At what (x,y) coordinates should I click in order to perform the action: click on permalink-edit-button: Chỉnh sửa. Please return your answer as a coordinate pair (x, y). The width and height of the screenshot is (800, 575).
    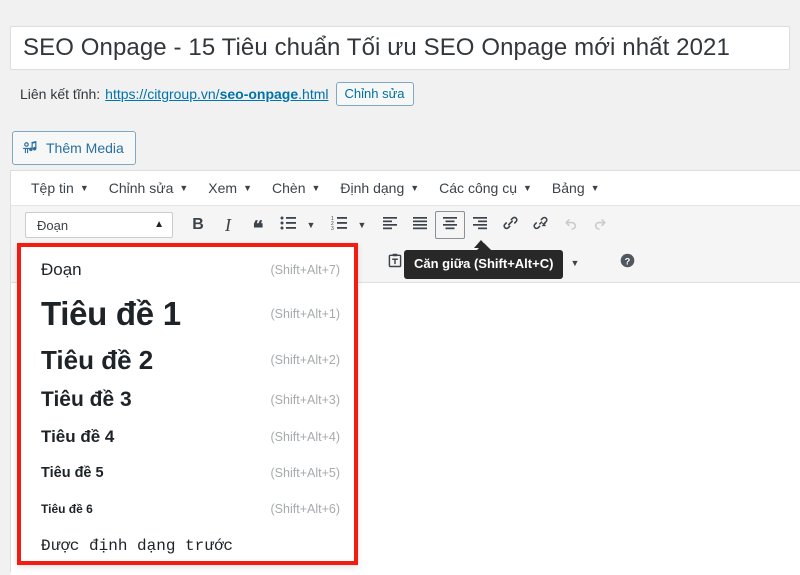
    Looking at the image, I should click on (374, 94).